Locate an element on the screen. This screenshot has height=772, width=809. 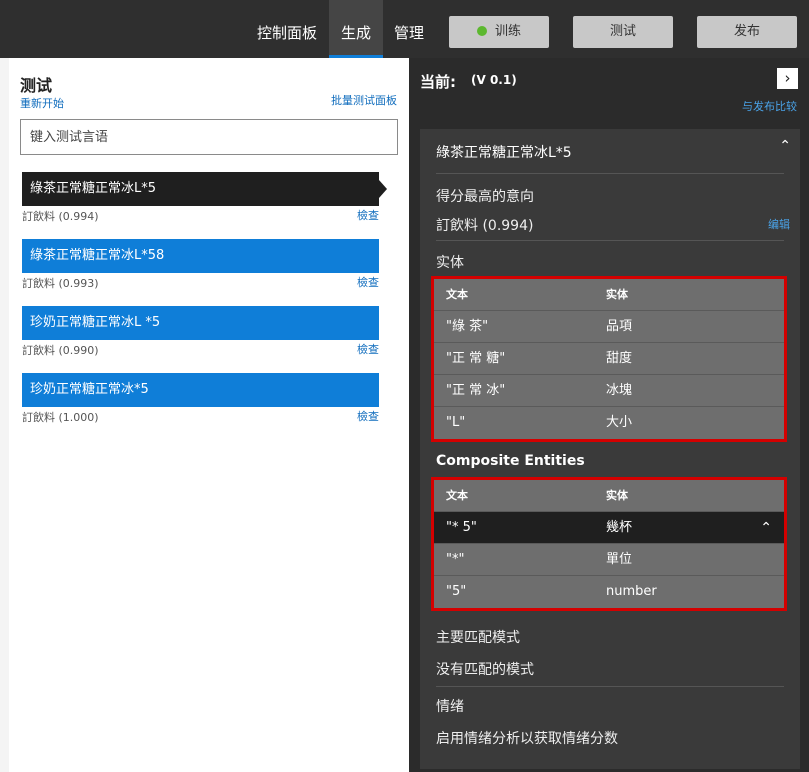
entity-name: 大小 is located at coordinates (619, 422).